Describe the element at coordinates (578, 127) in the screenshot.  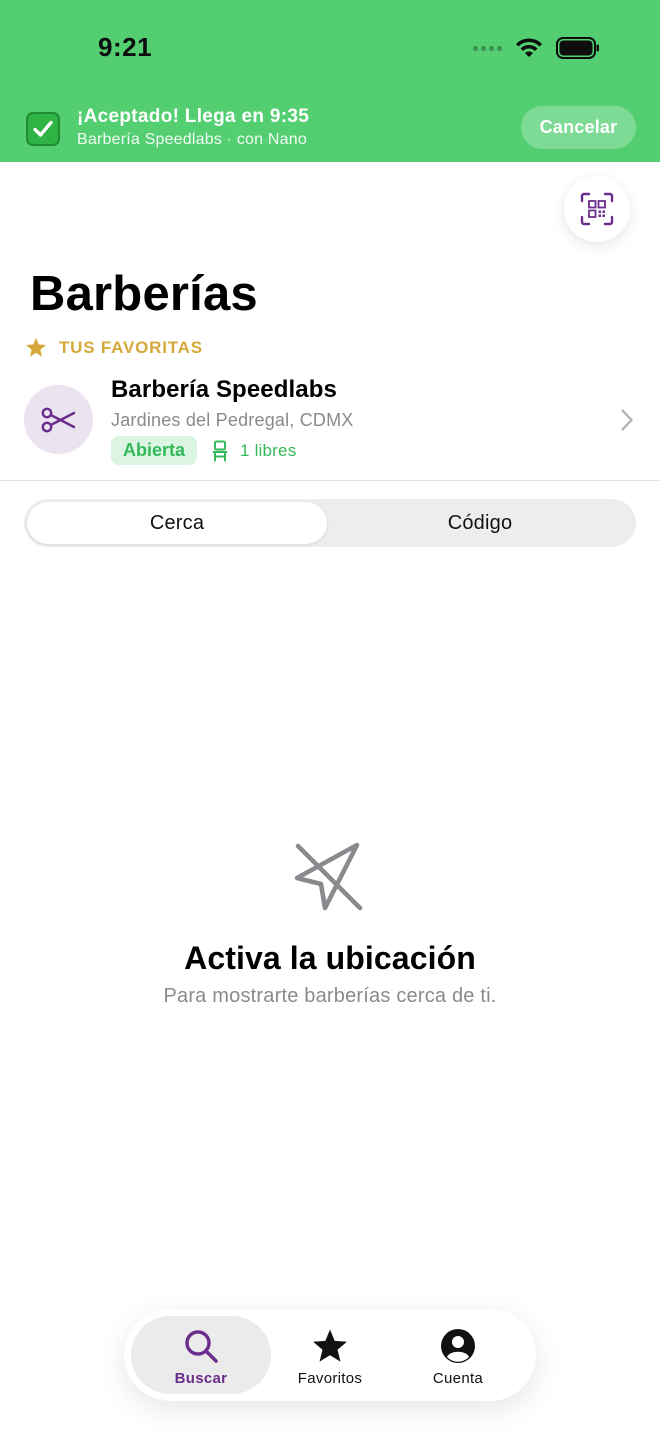
I see `cancel-booking-button: Cancelar` at that location.